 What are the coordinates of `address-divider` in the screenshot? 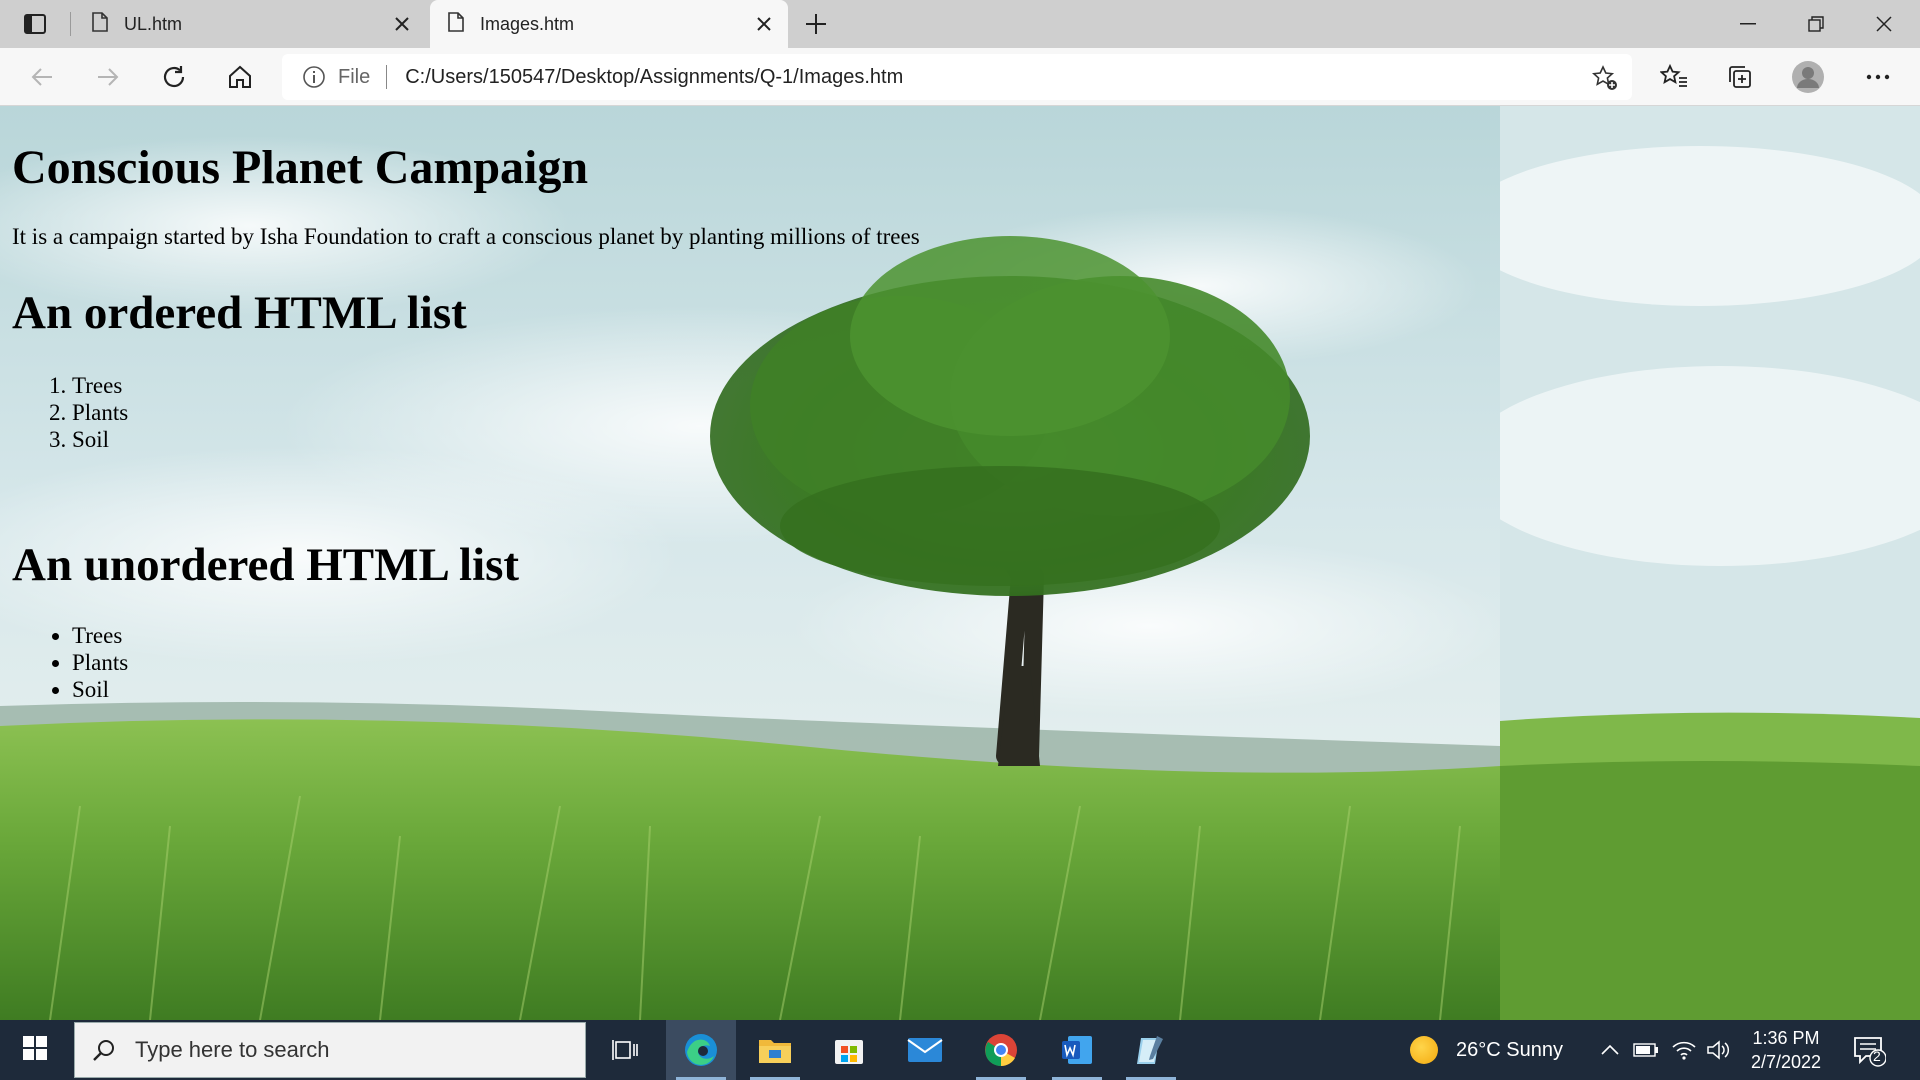 It's located at (387, 77).